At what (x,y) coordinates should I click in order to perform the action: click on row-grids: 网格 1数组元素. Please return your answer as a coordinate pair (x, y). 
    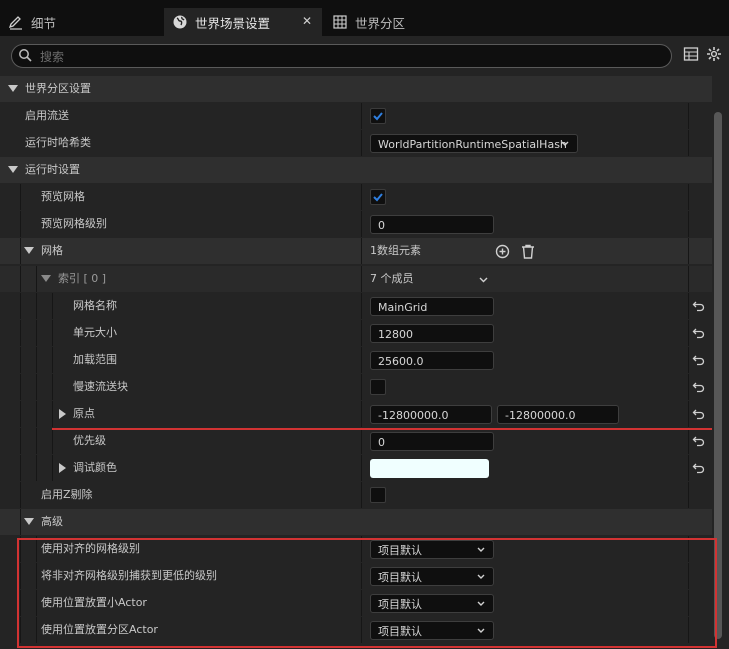
    Looking at the image, I should click on (356, 251).